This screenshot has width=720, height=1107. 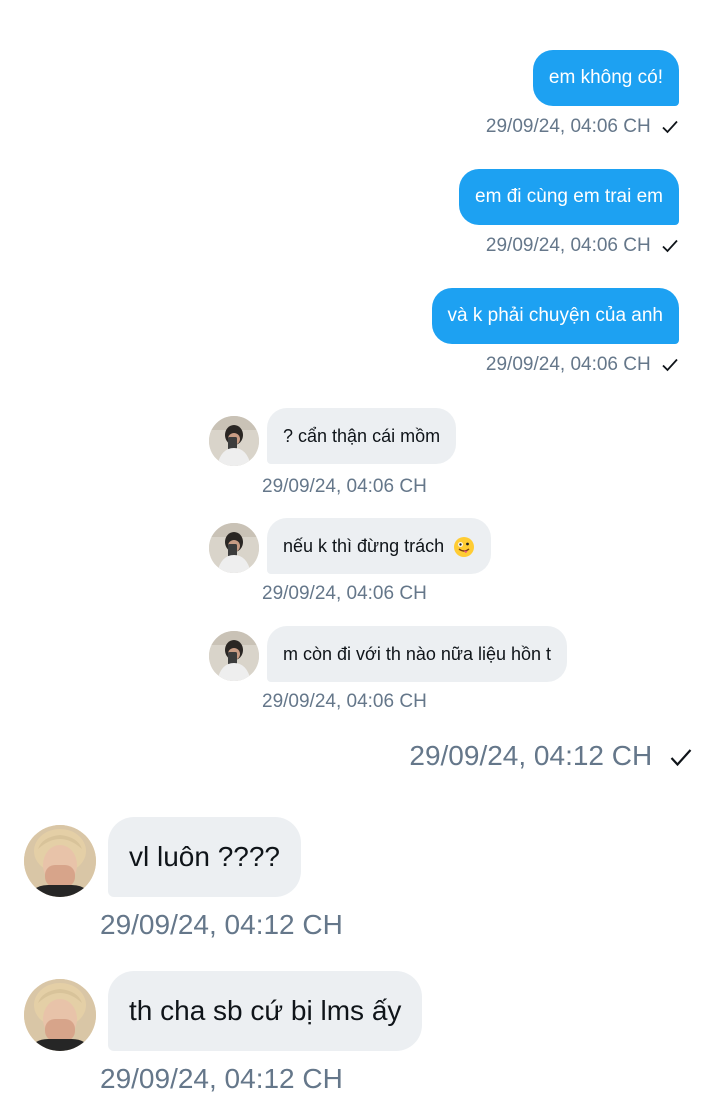 I want to click on incoming-message-bubble: vl luôn ????, so click(x=205, y=857).